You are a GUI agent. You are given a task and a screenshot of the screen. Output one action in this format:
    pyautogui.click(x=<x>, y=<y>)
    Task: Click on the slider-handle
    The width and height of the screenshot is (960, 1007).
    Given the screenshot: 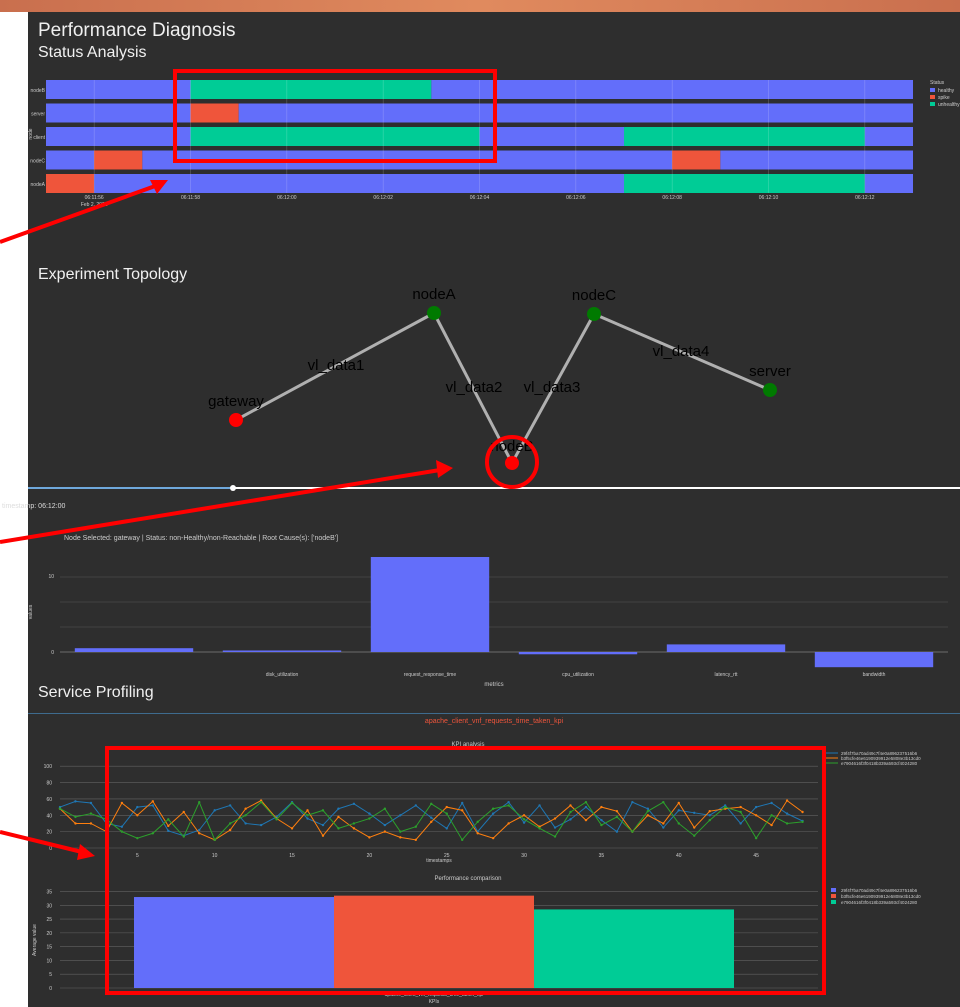 What is the action you would take?
    pyautogui.click(x=233, y=488)
    